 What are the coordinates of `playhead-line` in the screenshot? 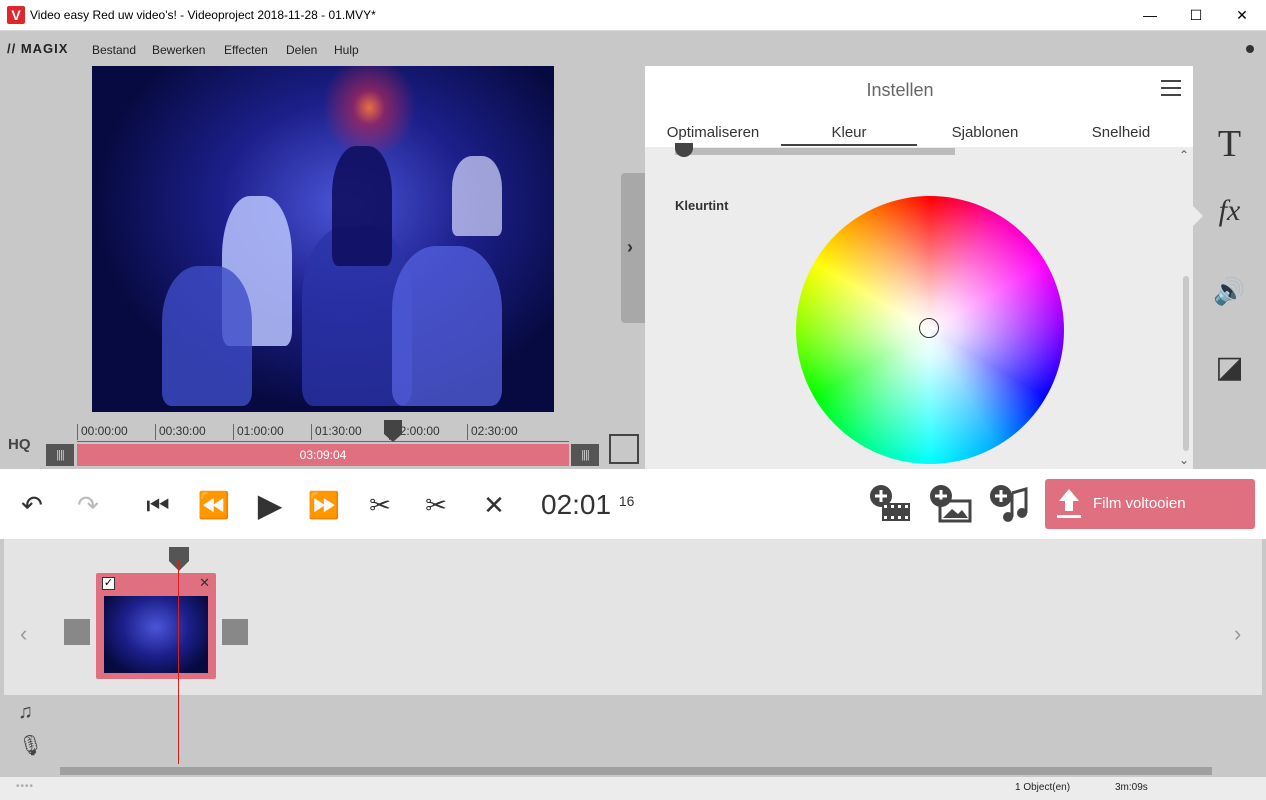 It's located at (178, 662).